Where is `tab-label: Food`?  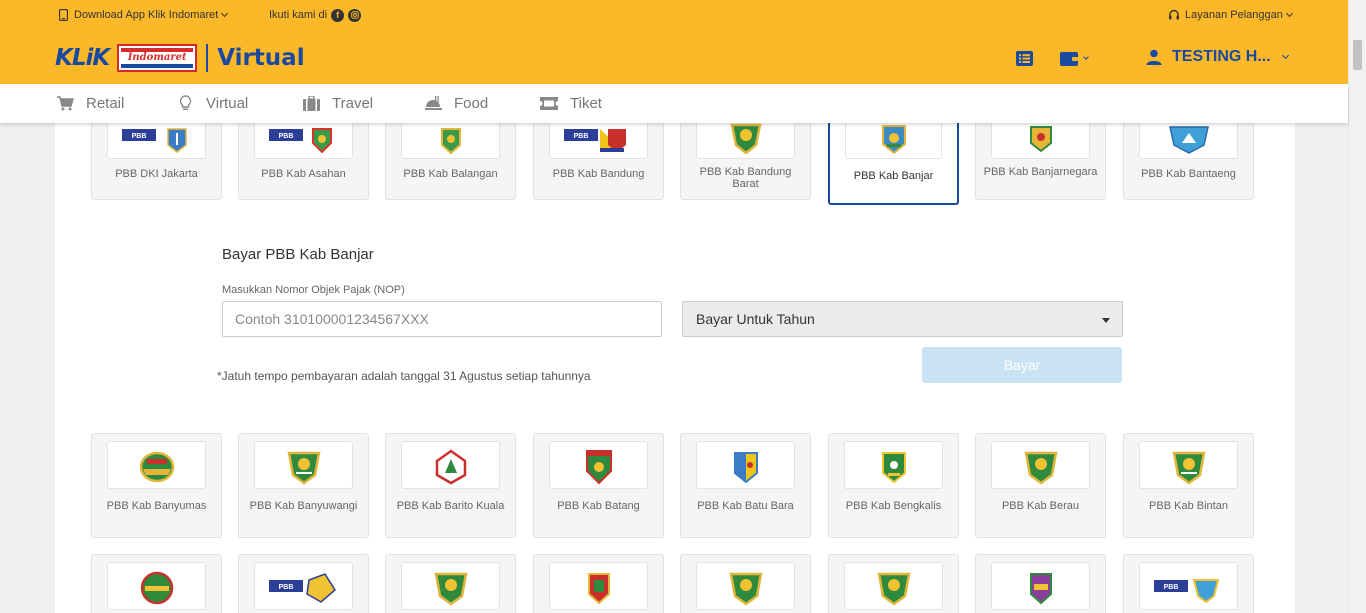
tab-label: Food is located at coordinates (471, 103).